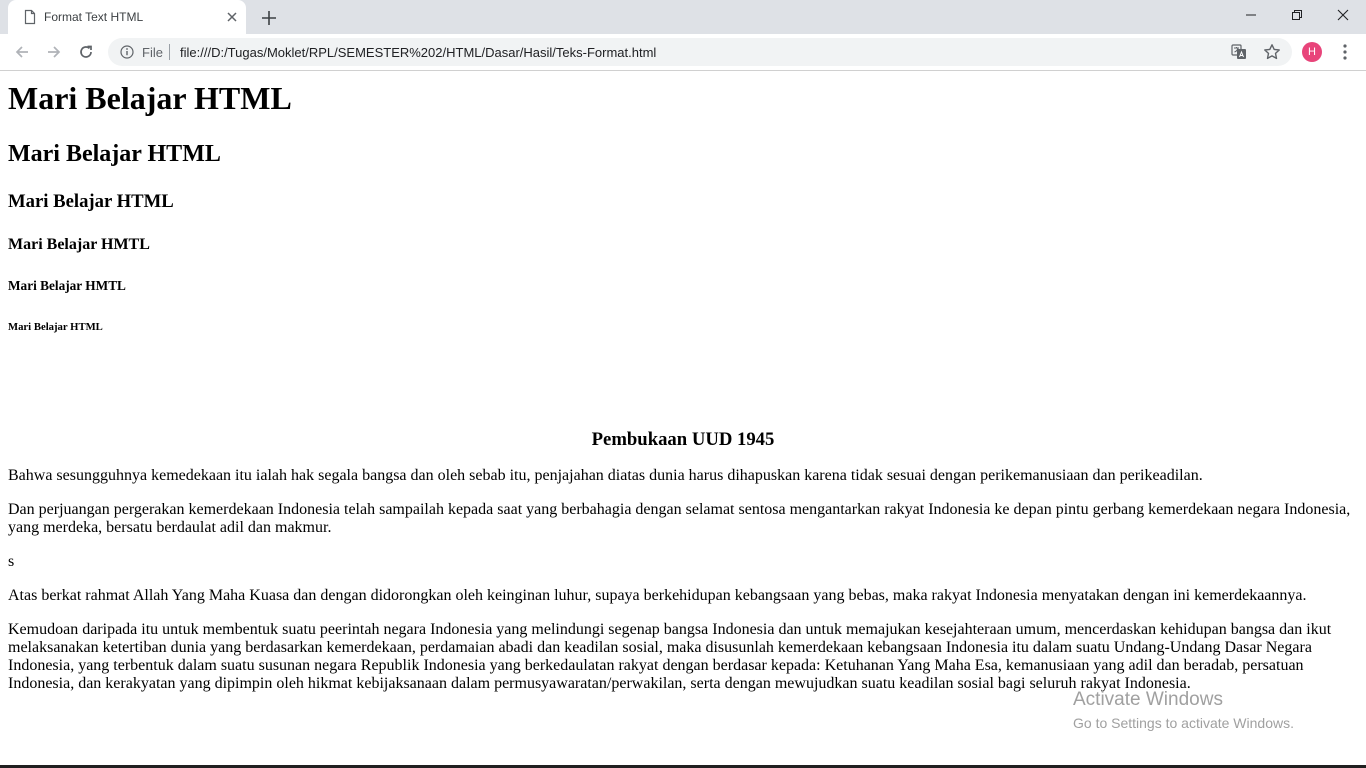  What do you see at coordinates (683, 439) in the screenshot?
I see `section-title: Pembukaan UUD 1945` at bounding box center [683, 439].